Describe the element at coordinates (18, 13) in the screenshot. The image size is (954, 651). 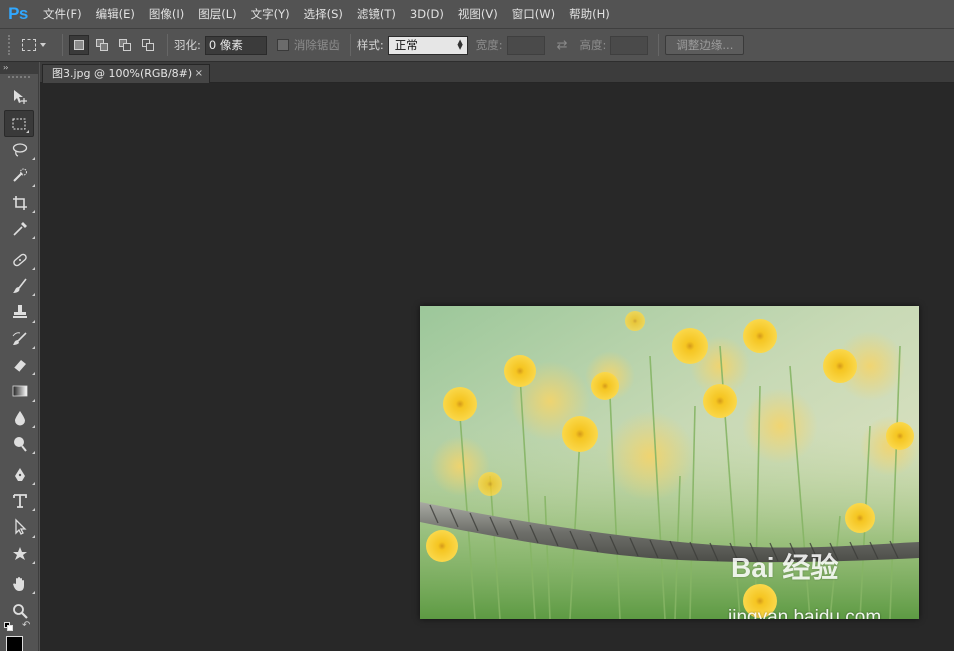
I see `photoshop-logo: Ps` at that location.